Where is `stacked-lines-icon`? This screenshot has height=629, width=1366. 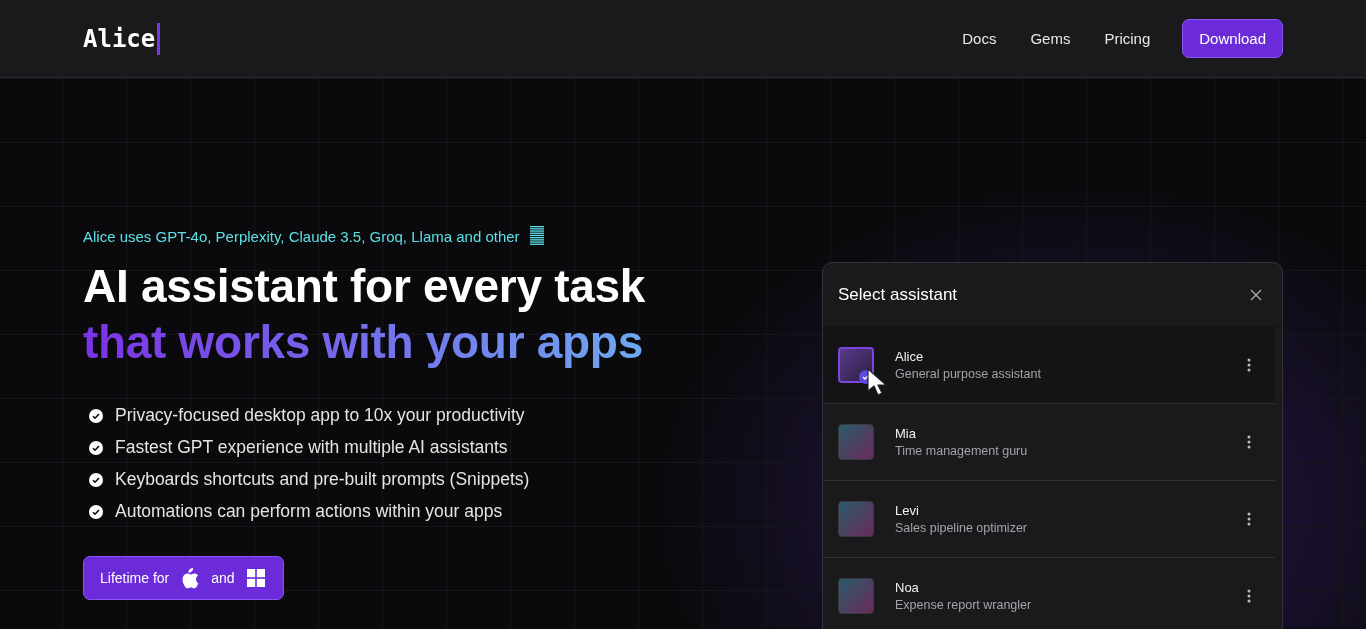
stacked-lines-icon is located at coordinates (536, 236).